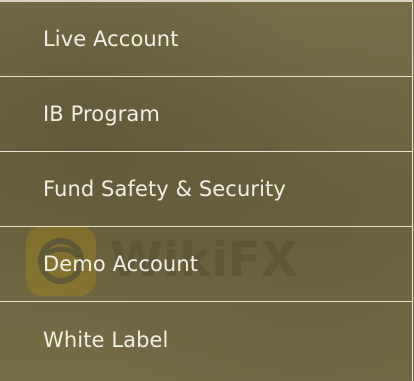 The width and height of the screenshot is (414, 381). Describe the element at coordinates (101, 114) in the screenshot. I see `menu-item-label: IB Program` at that location.